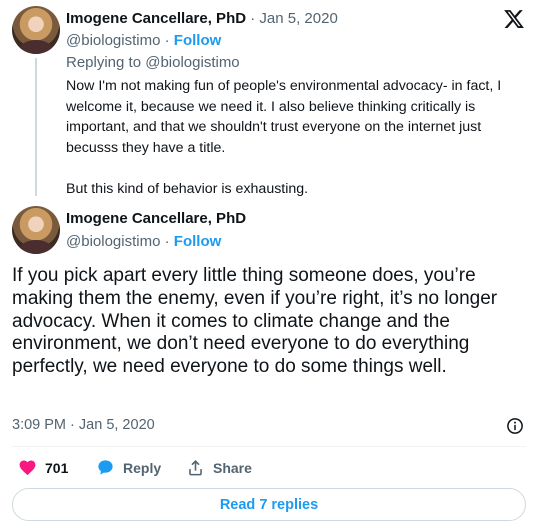 The image size is (537, 532). I want to click on main-handle-row: @biologistimo · Follow, so click(143, 241).